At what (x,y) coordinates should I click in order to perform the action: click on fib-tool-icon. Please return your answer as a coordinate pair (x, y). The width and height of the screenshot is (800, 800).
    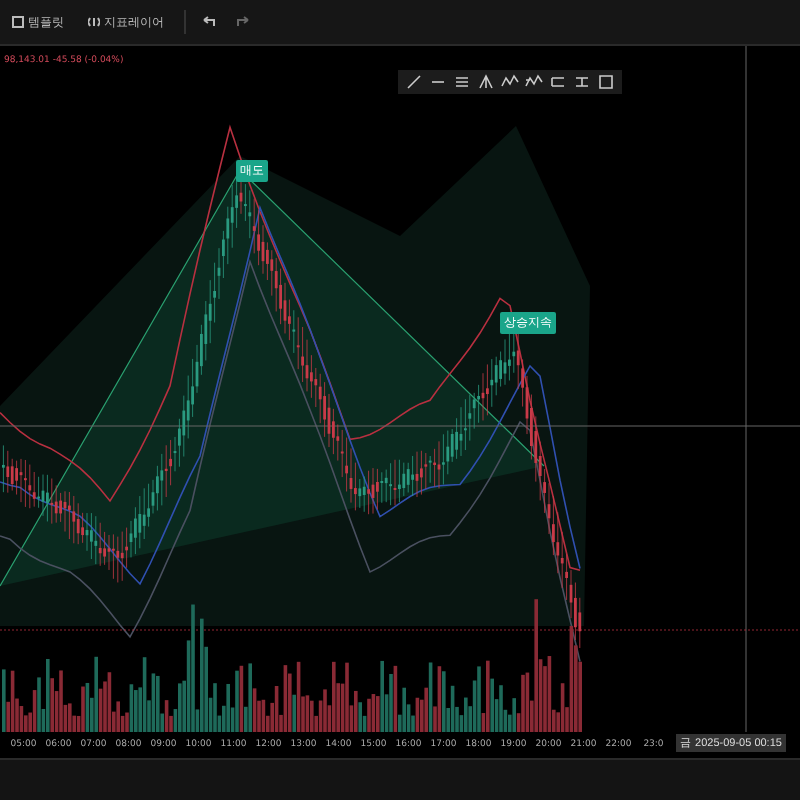
    Looking at the image, I should click on (462, 82).